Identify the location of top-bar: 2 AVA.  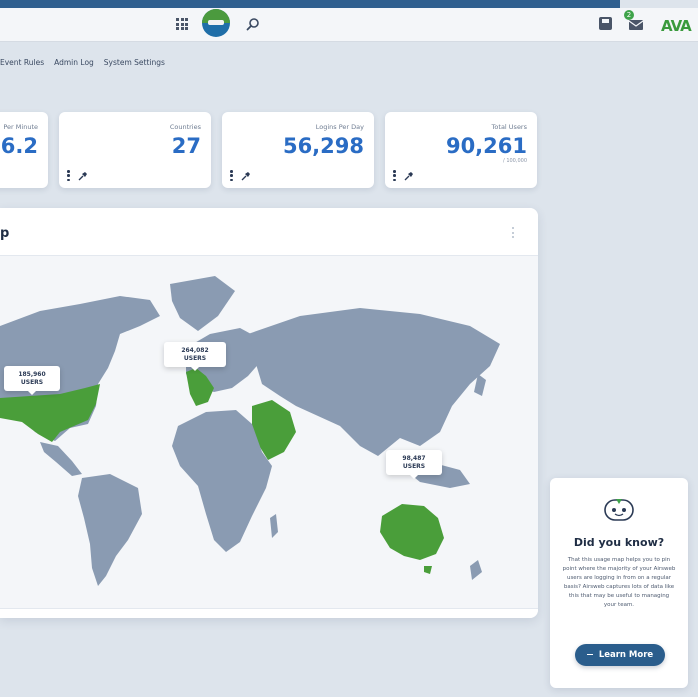
(349, 25).